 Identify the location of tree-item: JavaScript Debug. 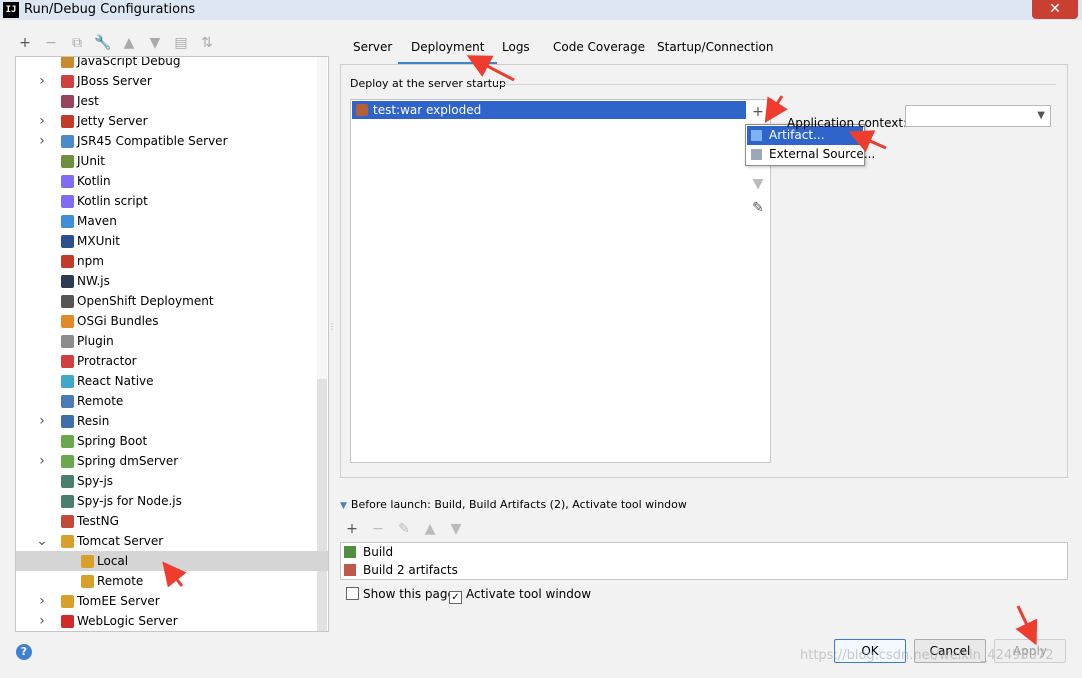
(172, 63).